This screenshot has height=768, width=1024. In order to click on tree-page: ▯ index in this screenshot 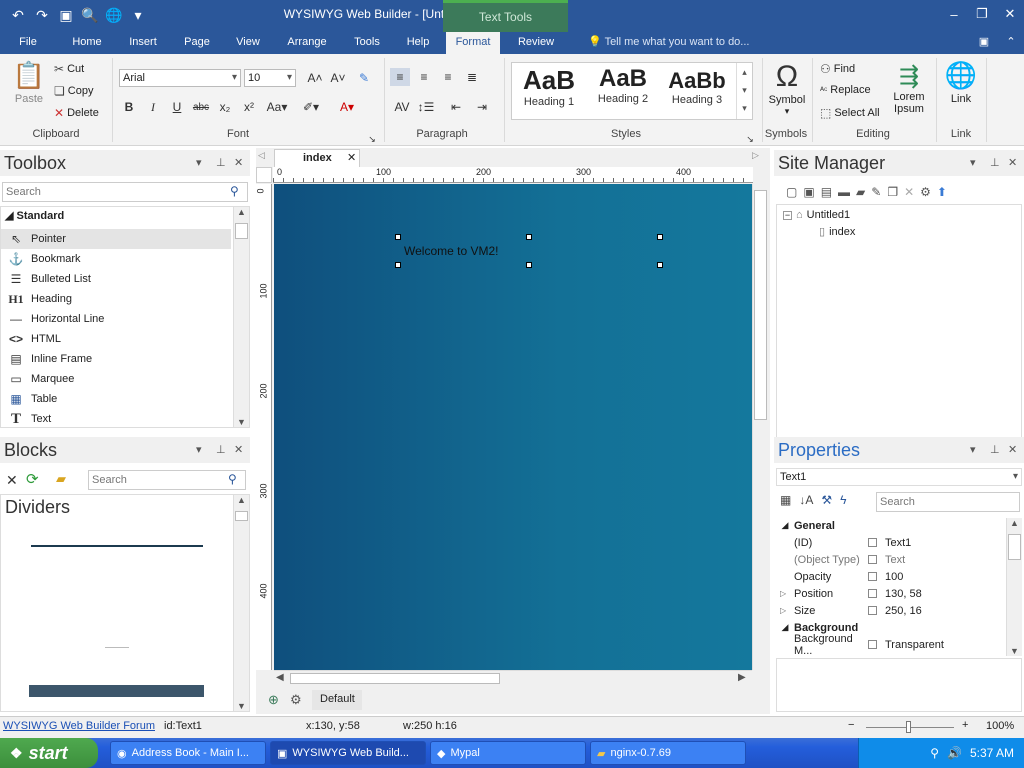, I will do `click(837, 232)`.